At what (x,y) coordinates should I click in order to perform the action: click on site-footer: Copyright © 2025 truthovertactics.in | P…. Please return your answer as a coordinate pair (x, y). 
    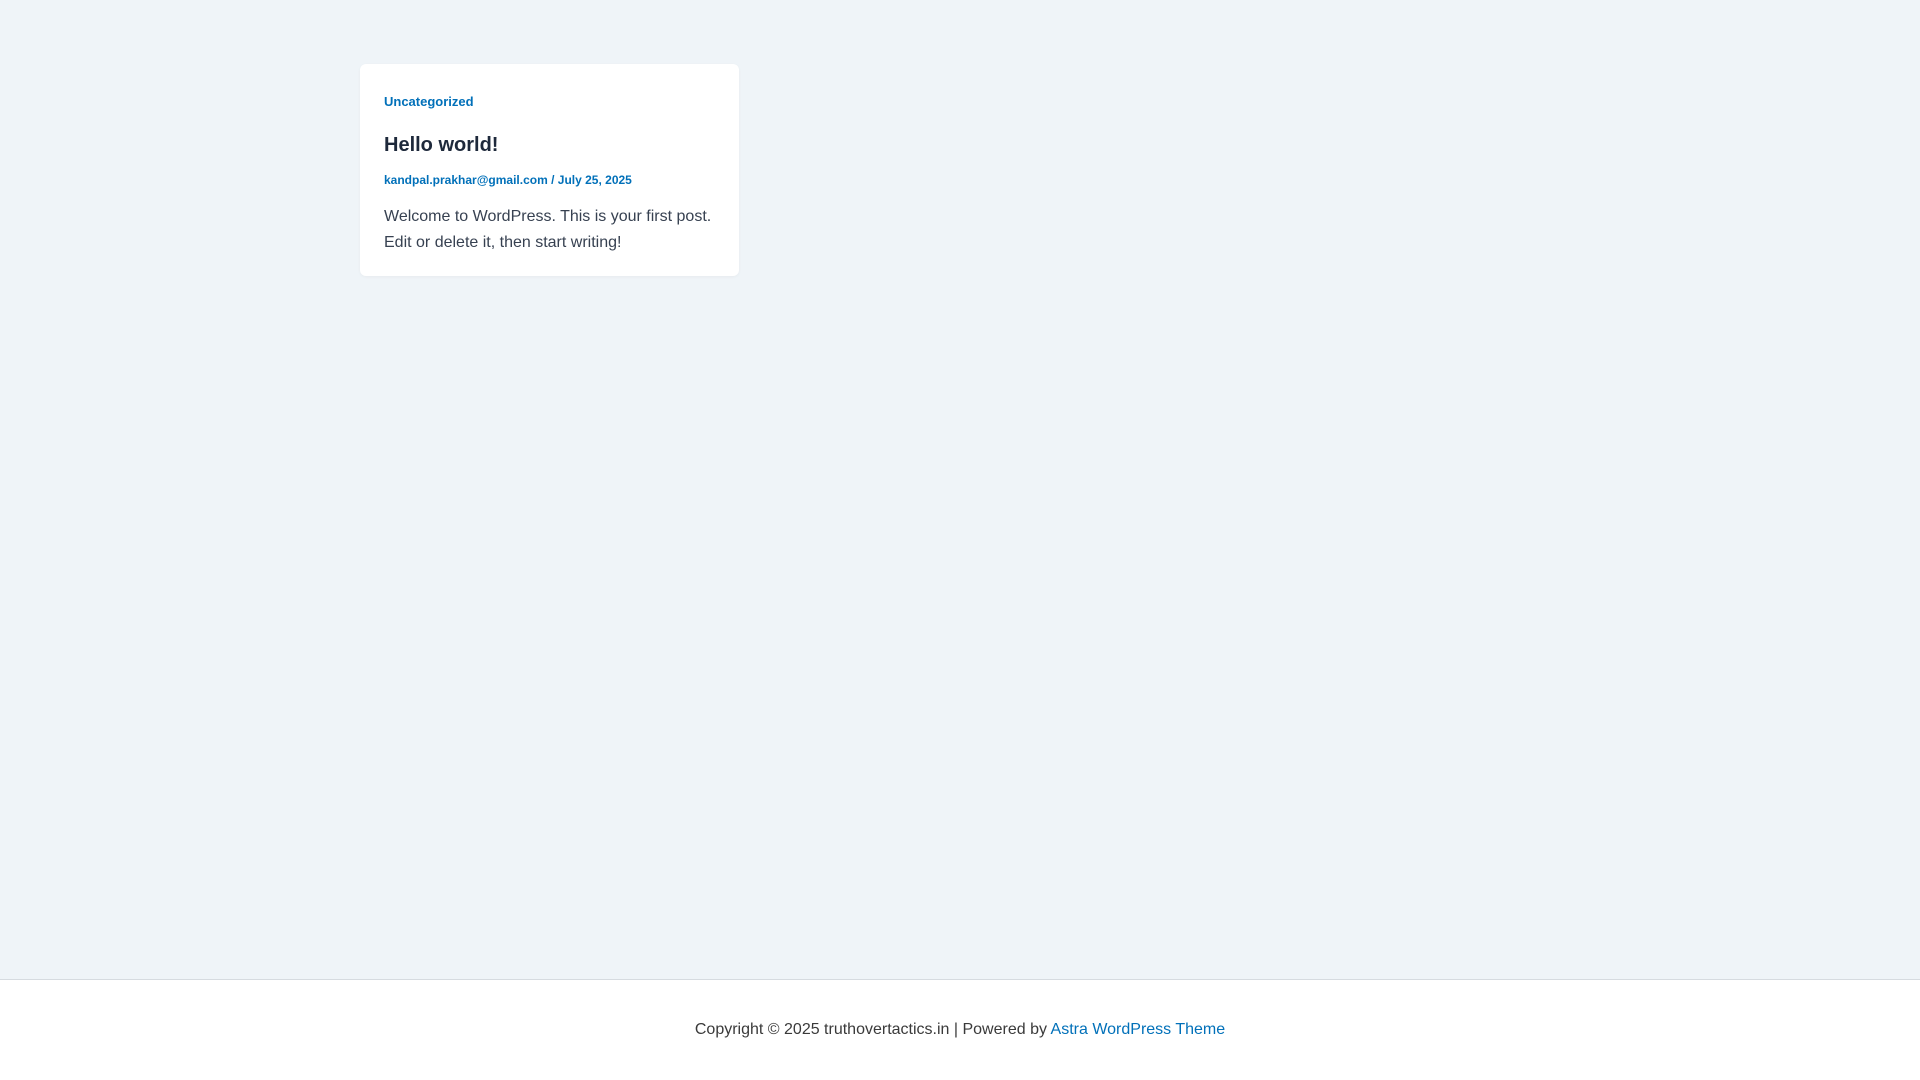
    Looking at the image, I should click on (960, 1030).